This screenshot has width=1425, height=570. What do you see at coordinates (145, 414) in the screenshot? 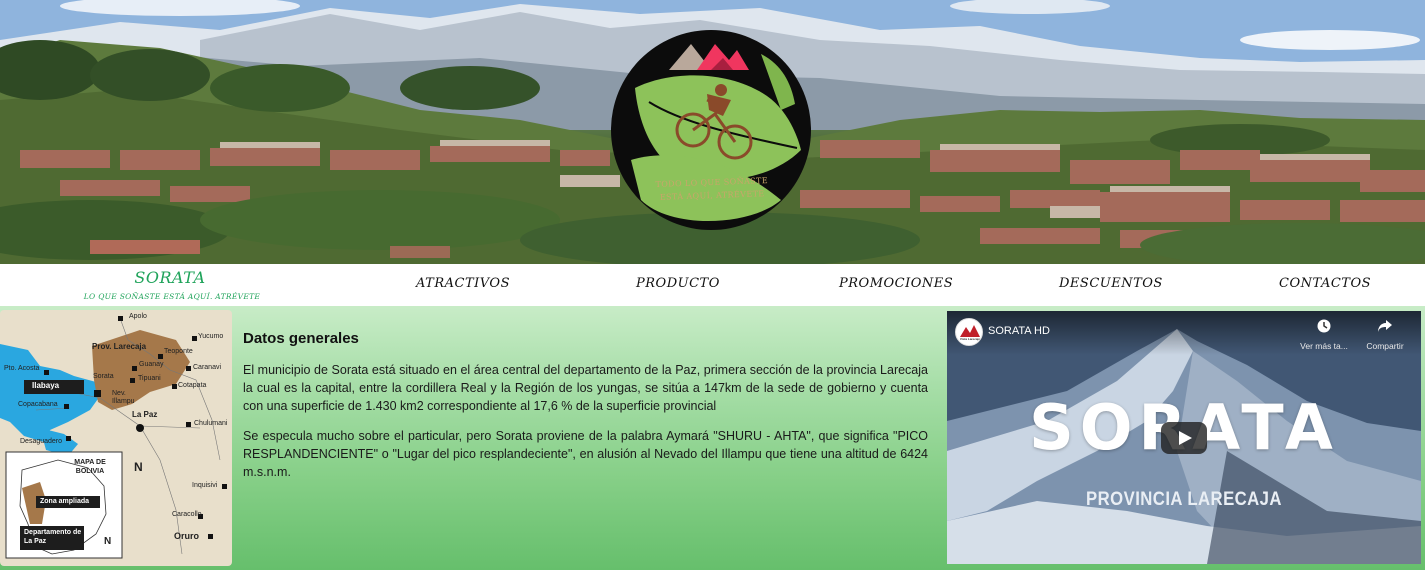
I see `map-label-la-paz: La Paz` at bounding box center [145, 414].